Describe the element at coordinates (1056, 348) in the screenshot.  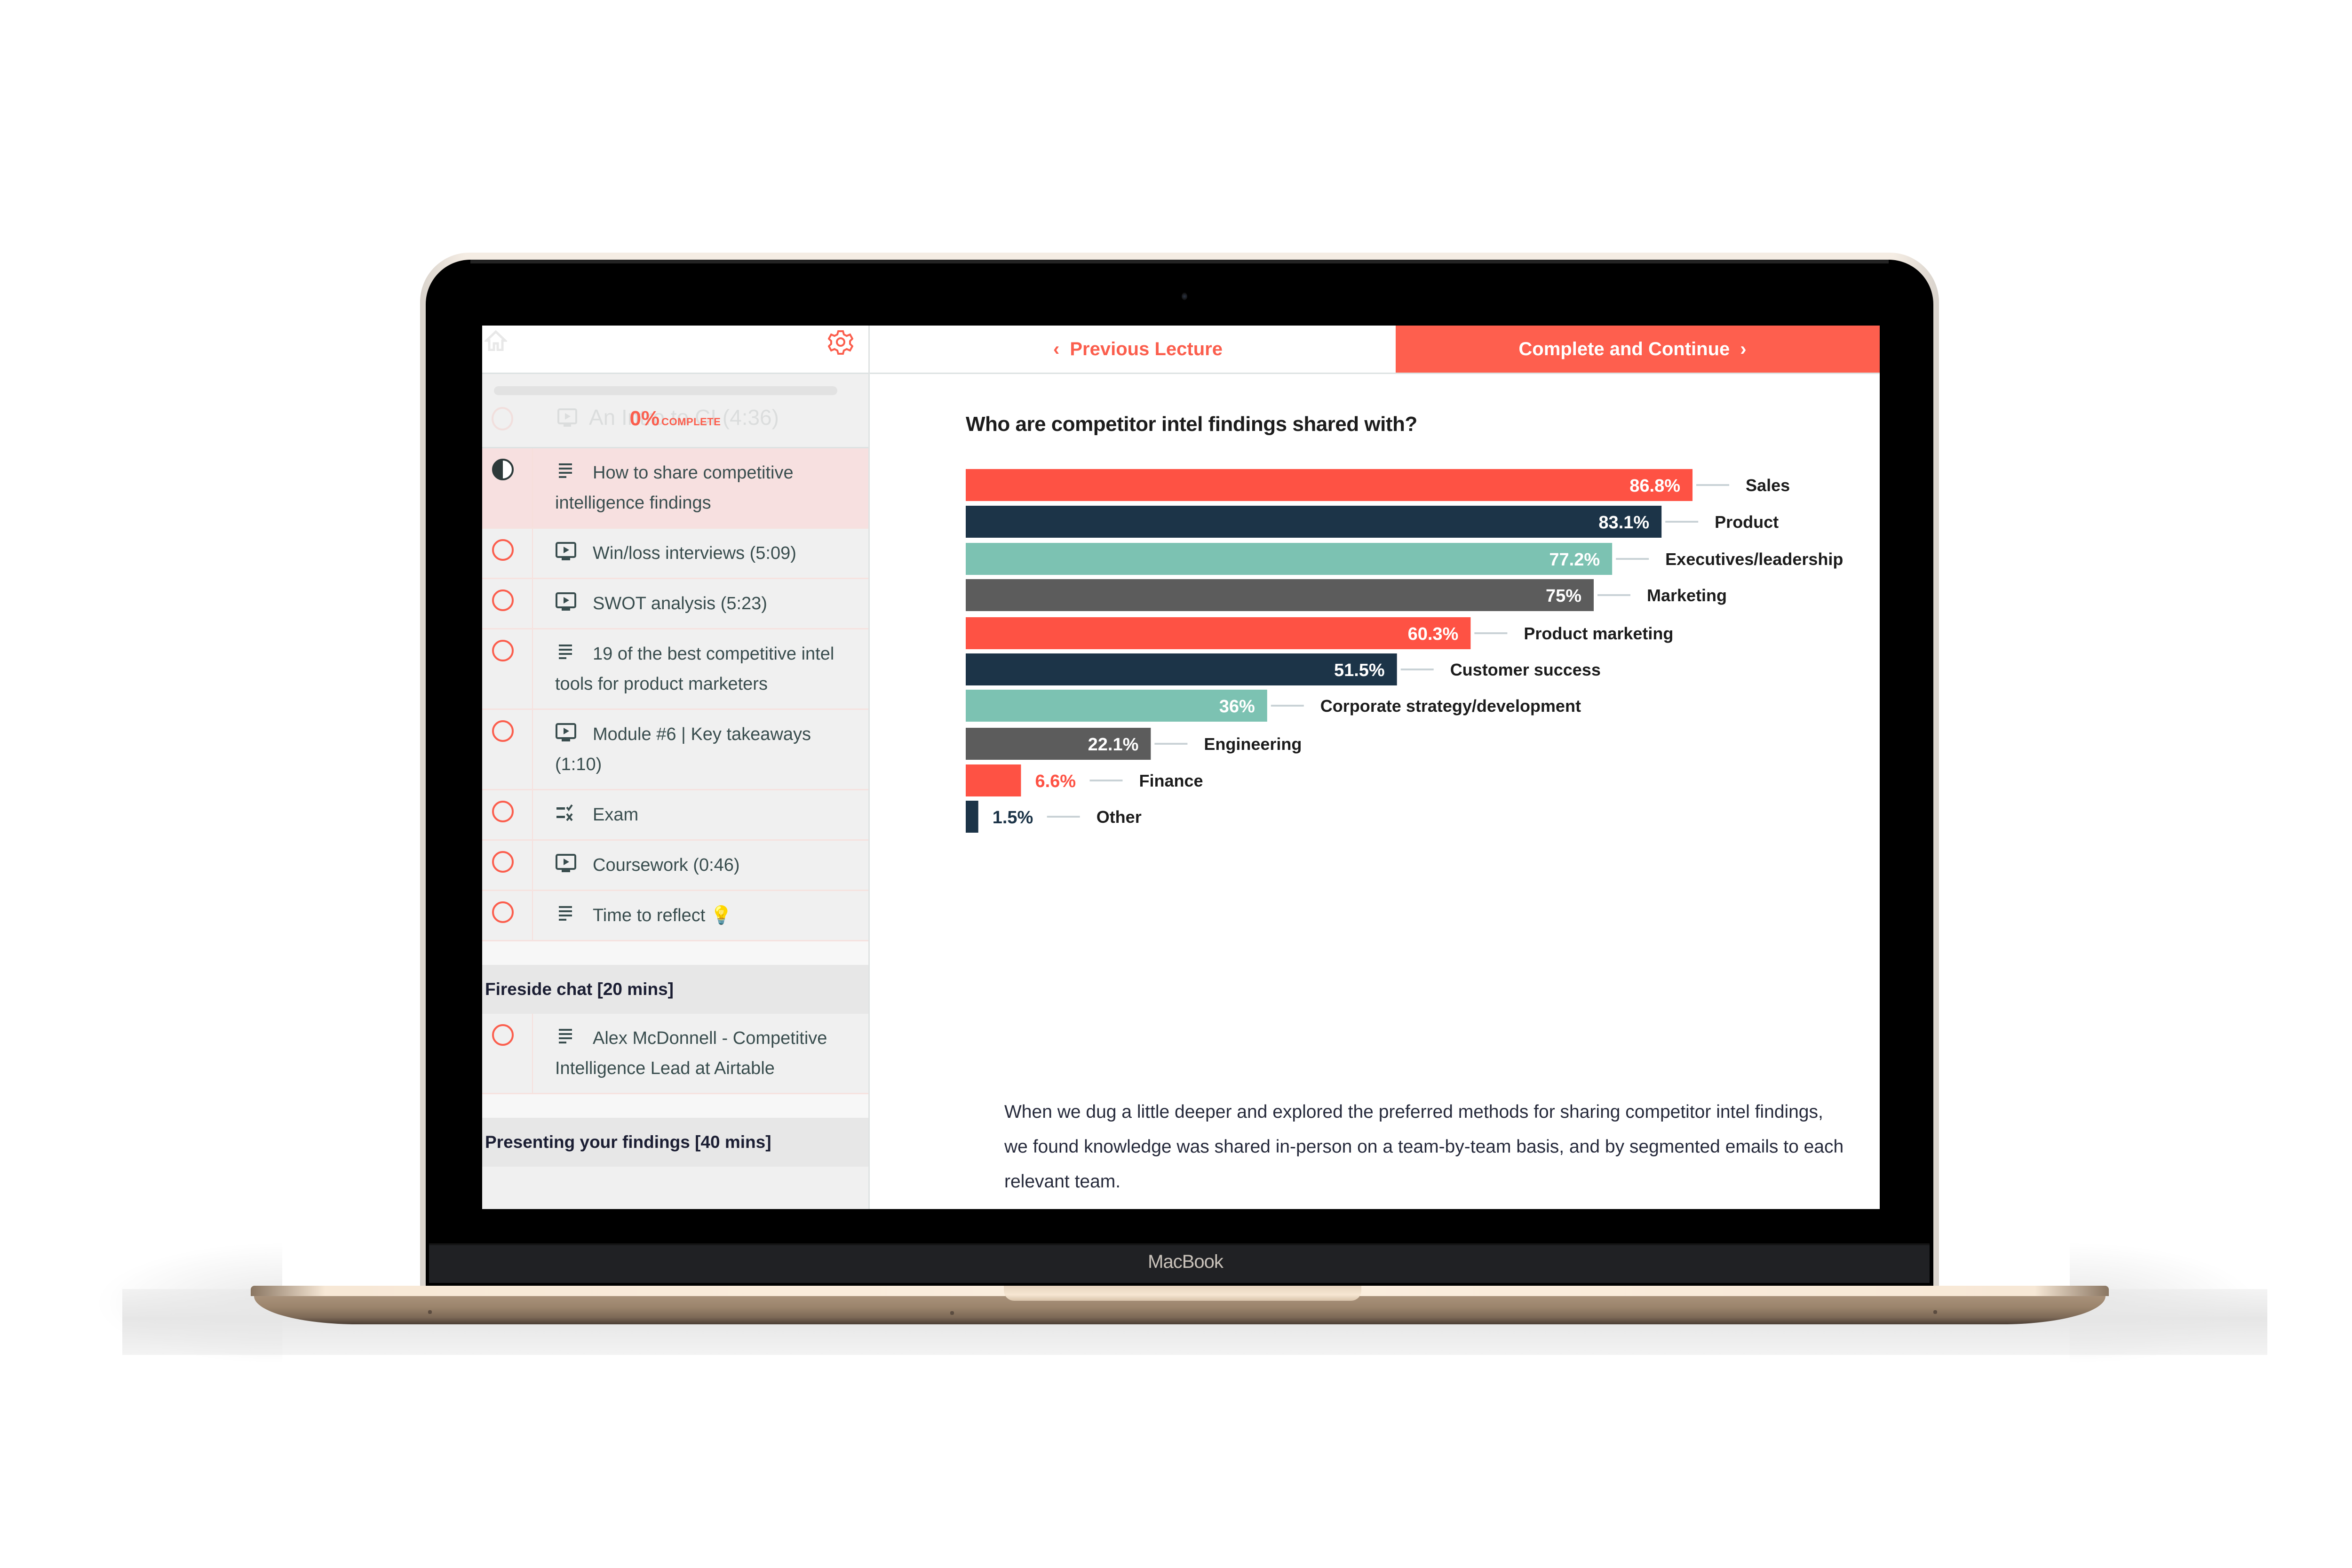
I see `chevron-left-icon: ‹` at that location.